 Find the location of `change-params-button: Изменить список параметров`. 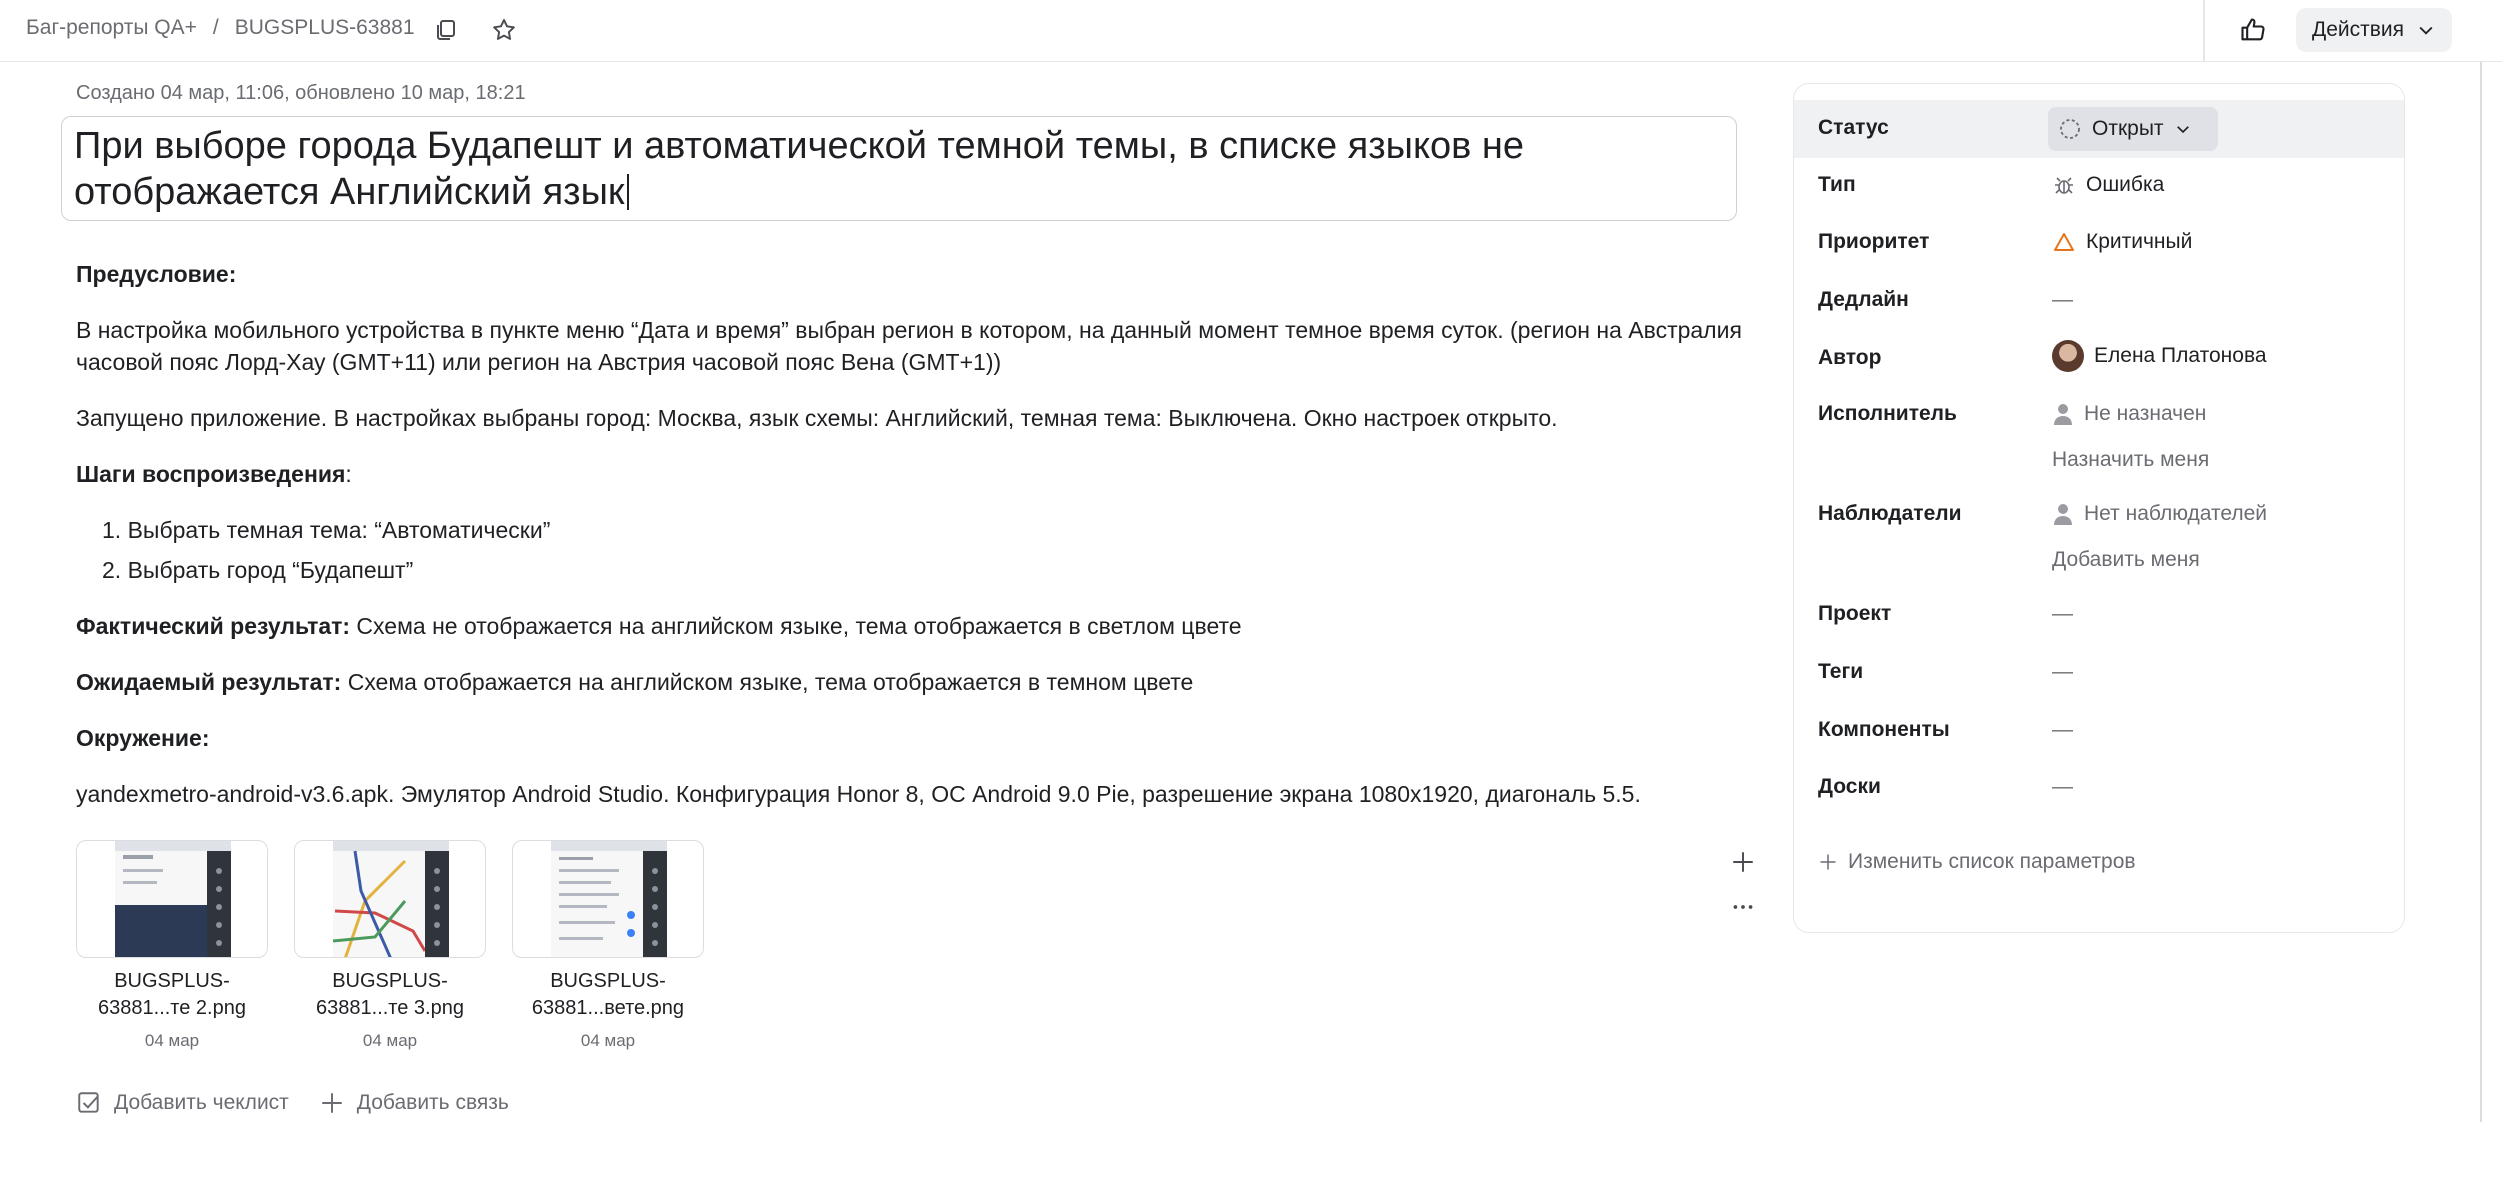

change-params-button: Изменить список параметров is located at coordinates (1977, 862).